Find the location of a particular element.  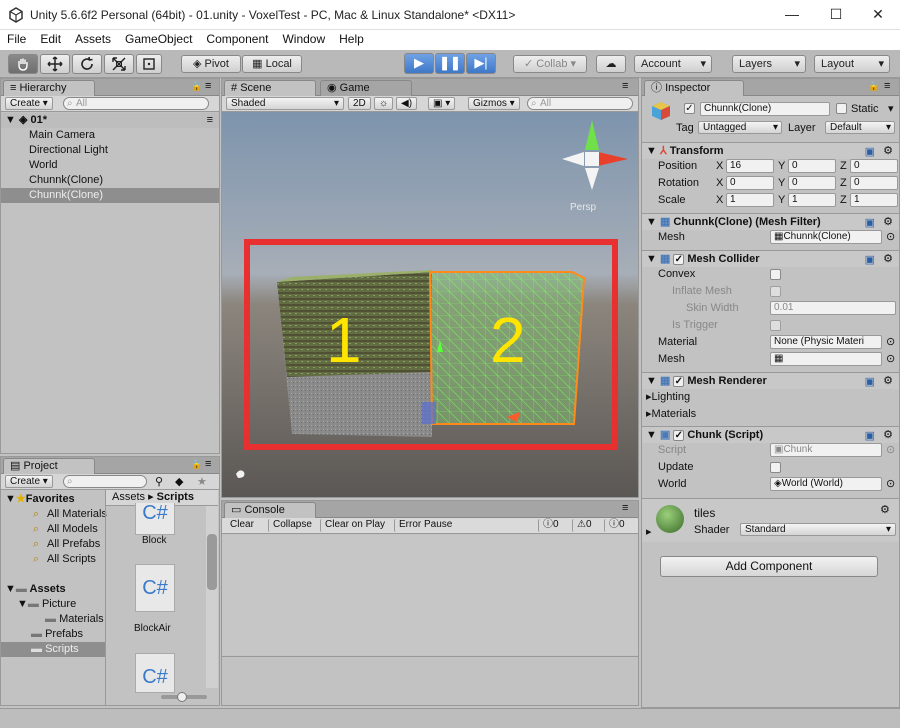

hierarchy-item: World is located at coordinates (110, 165).